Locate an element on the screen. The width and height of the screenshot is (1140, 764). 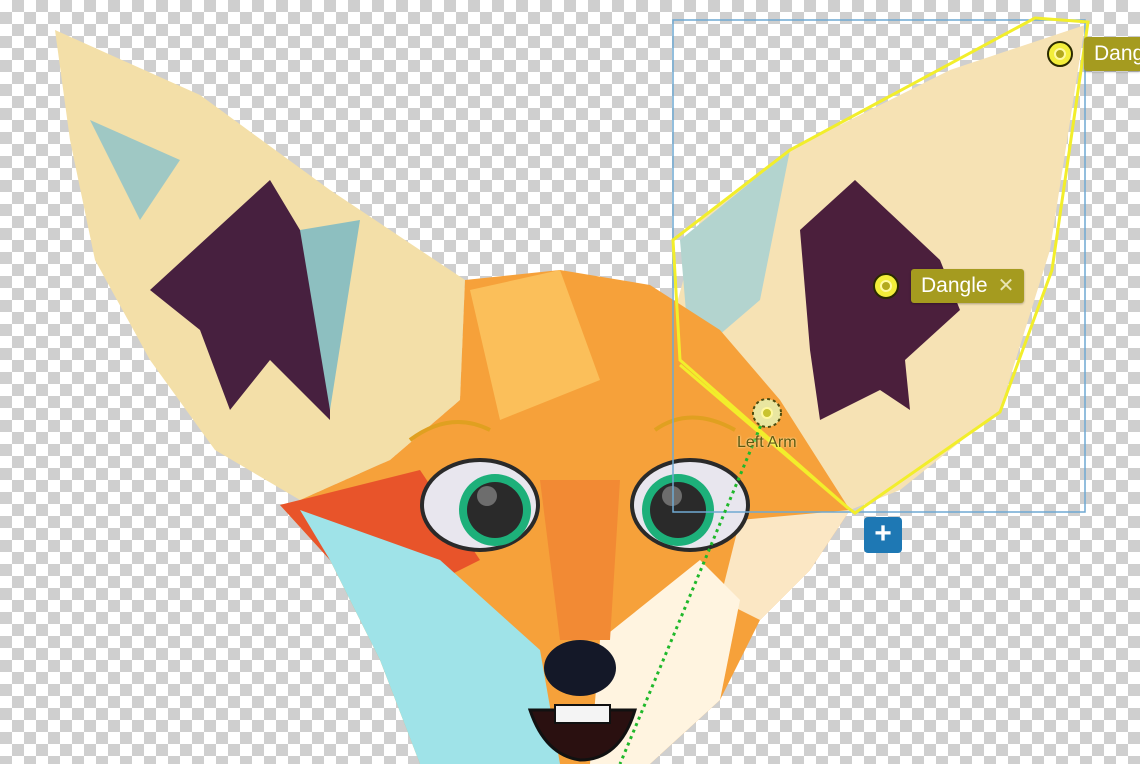
close-icon: ✕ is located at coordinates (1006, 286).